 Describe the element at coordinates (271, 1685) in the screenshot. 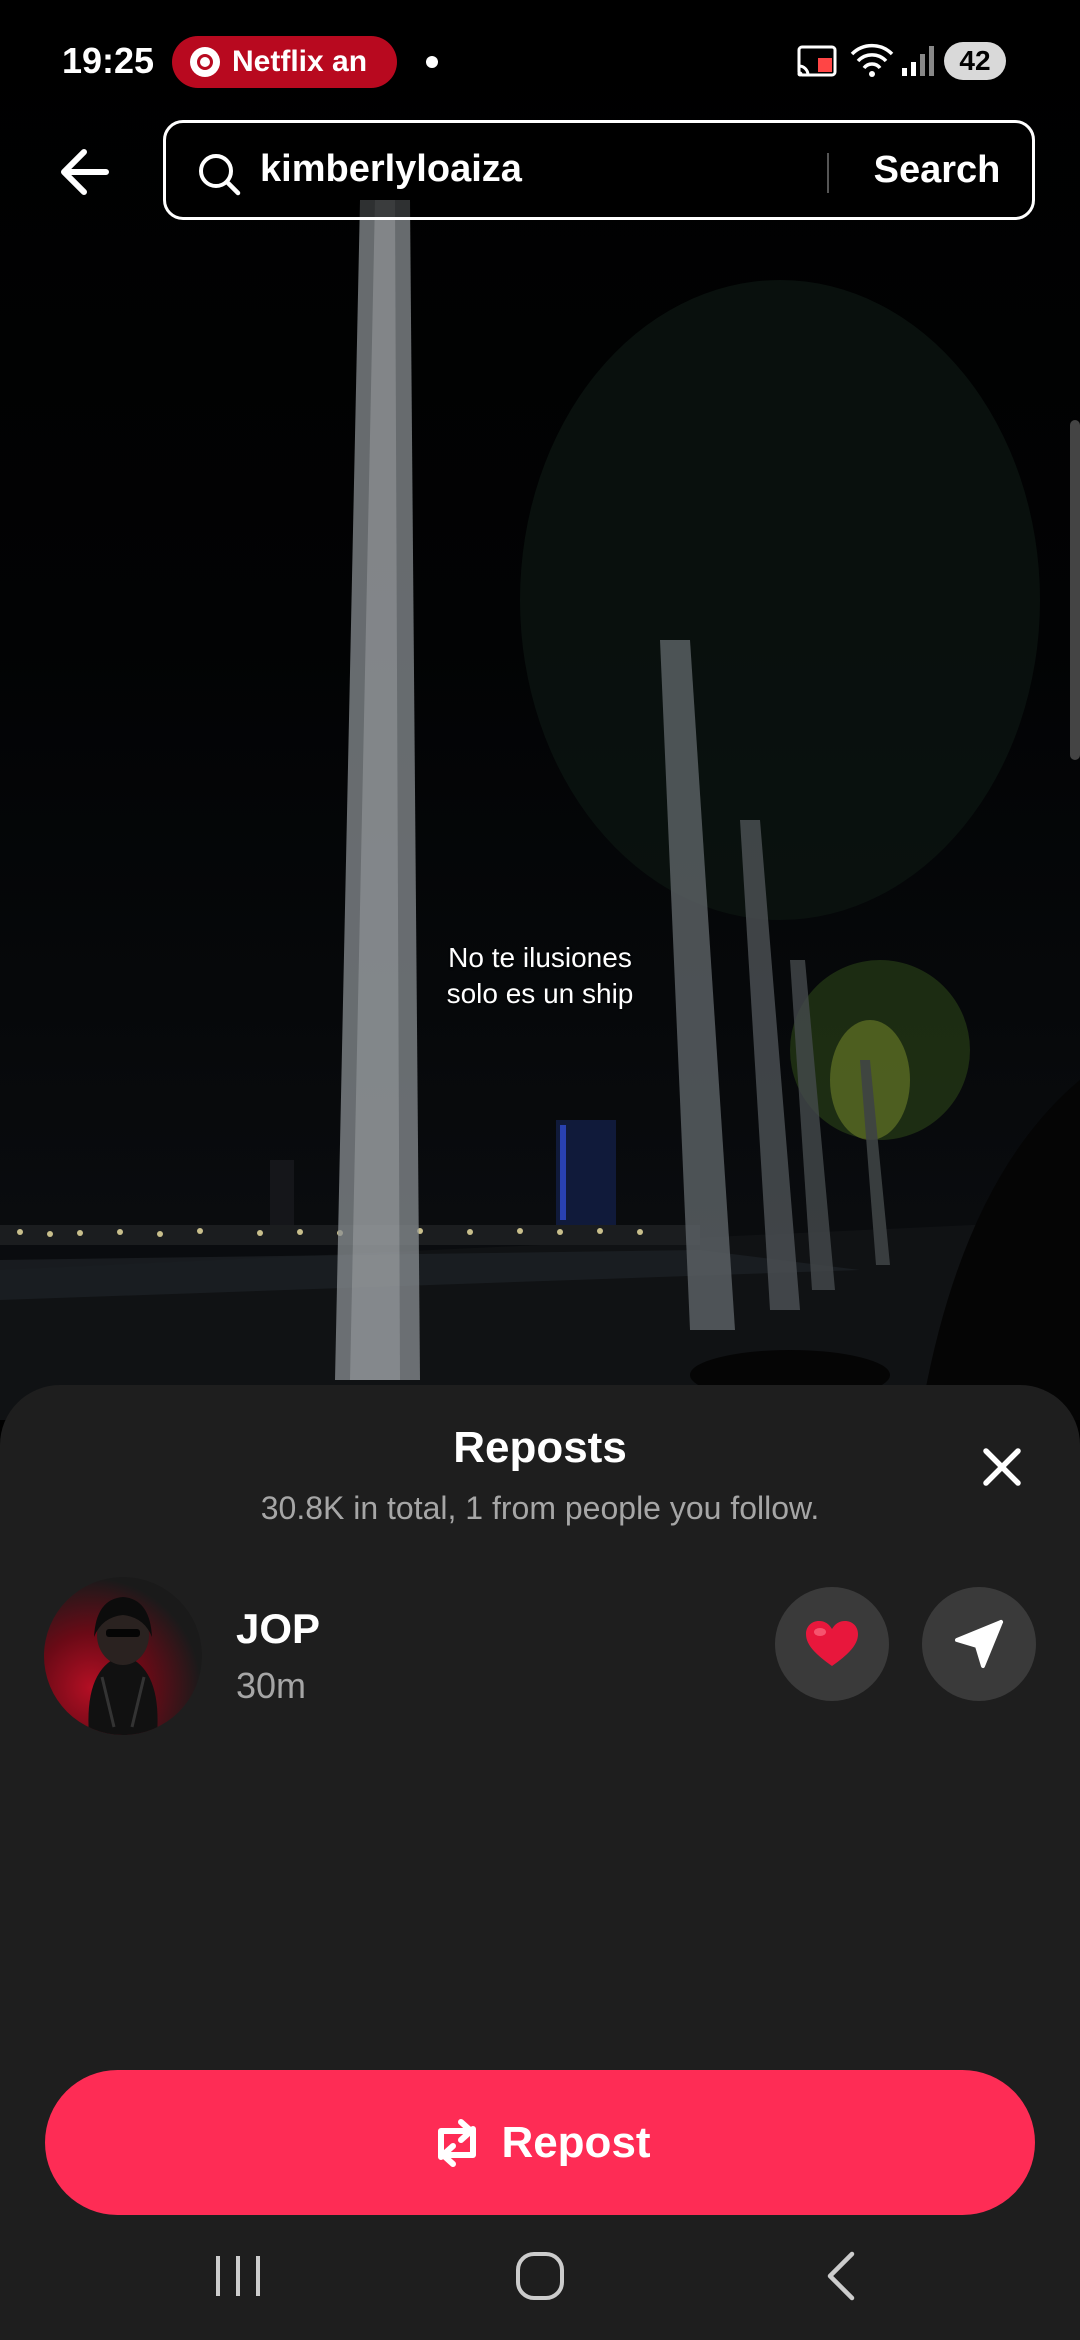

I see `repost-time: 30m` at that location.